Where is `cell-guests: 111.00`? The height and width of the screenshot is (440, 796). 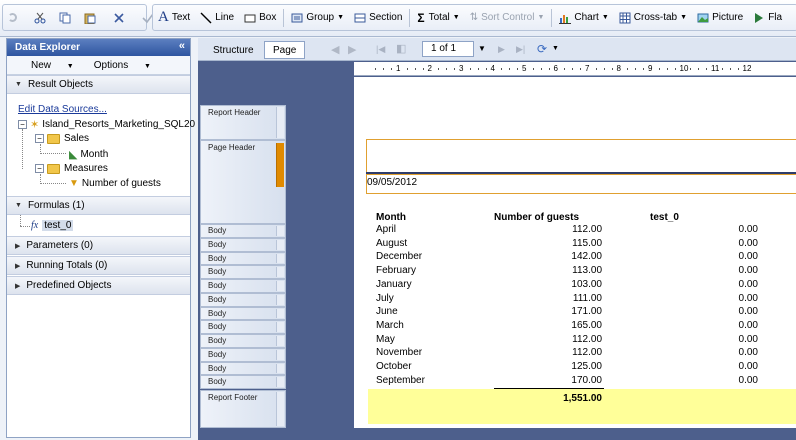 cell-guests: 111.00 is located at coordinates (548, 298).